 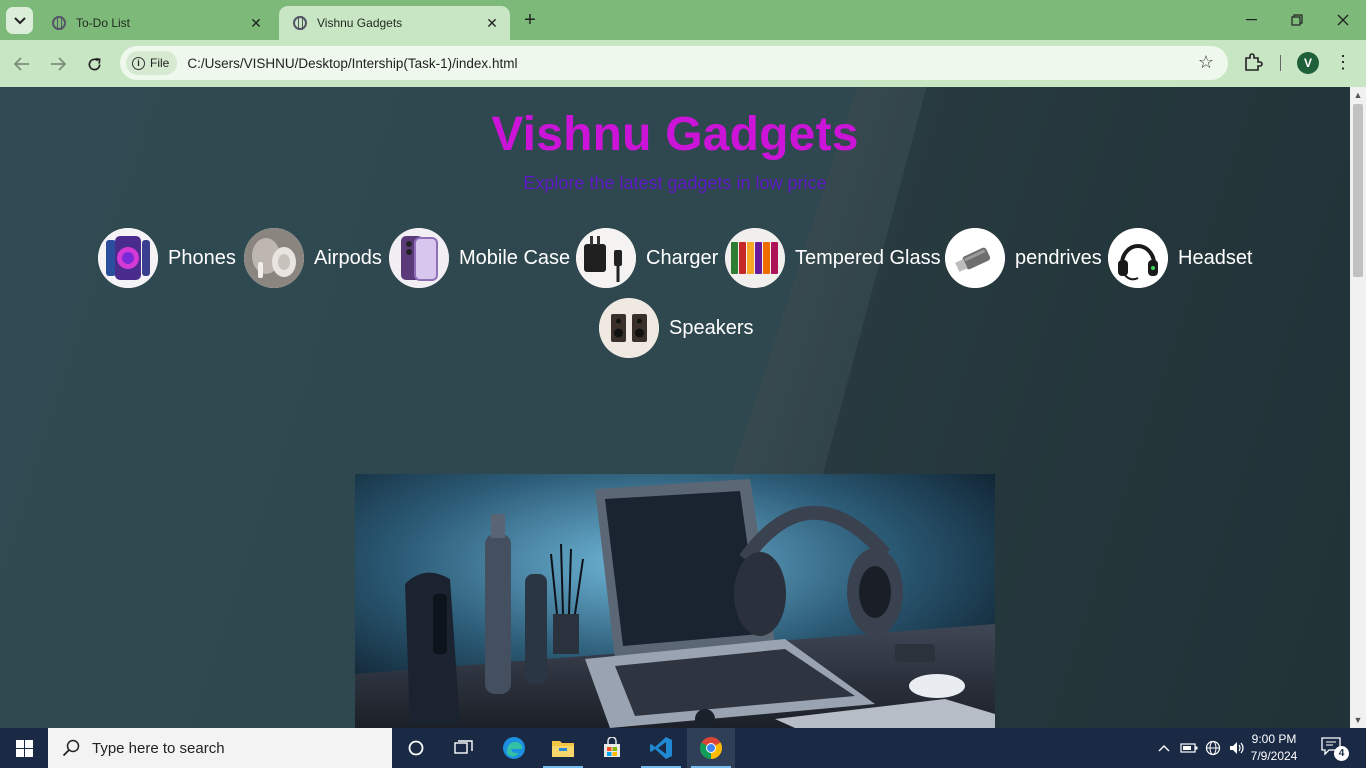 I want to click on battery-icon, so click(x=1189, y=748).